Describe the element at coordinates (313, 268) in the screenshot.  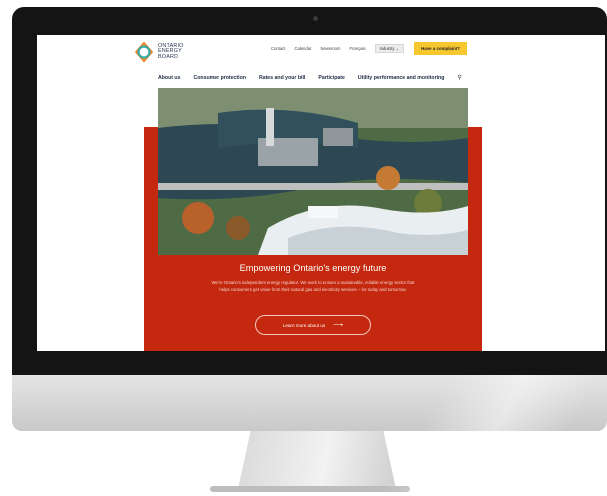
I see `hero-title: Empowering Ontario's energy future` at that location.